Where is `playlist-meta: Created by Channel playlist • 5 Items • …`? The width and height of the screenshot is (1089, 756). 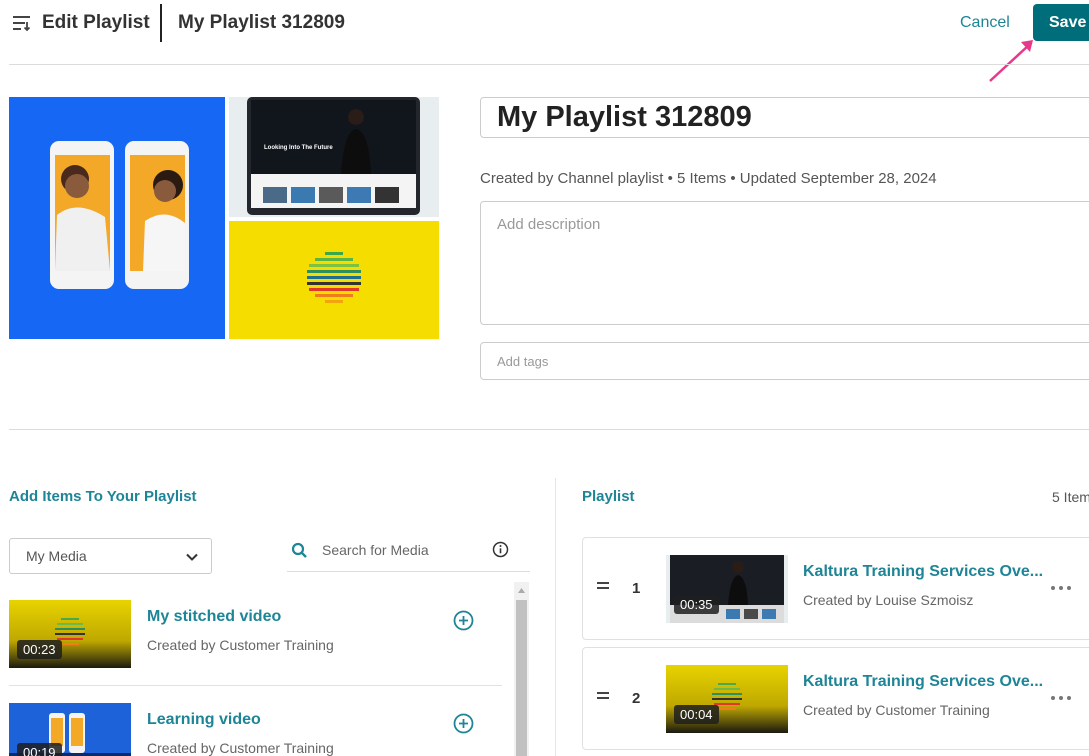
playlist-meta: Created by Channel playlist • 5 Items • … is located at coordinates (708, 178).